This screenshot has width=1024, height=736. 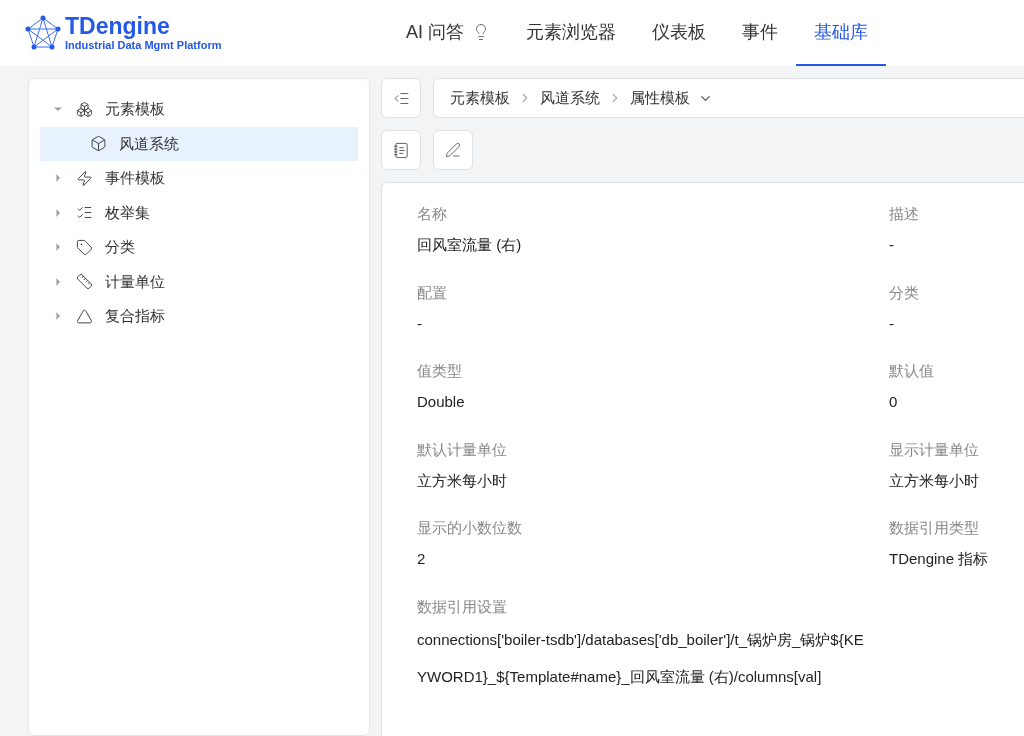 I want to click on field-value: connections['boiler-tsdb']/databases['db_boiler']/t_锅炉房_锅炉${KEYWORD1}_${Template#name}_回风室流量 (右)/columns[val], so click(x=641, y=658).